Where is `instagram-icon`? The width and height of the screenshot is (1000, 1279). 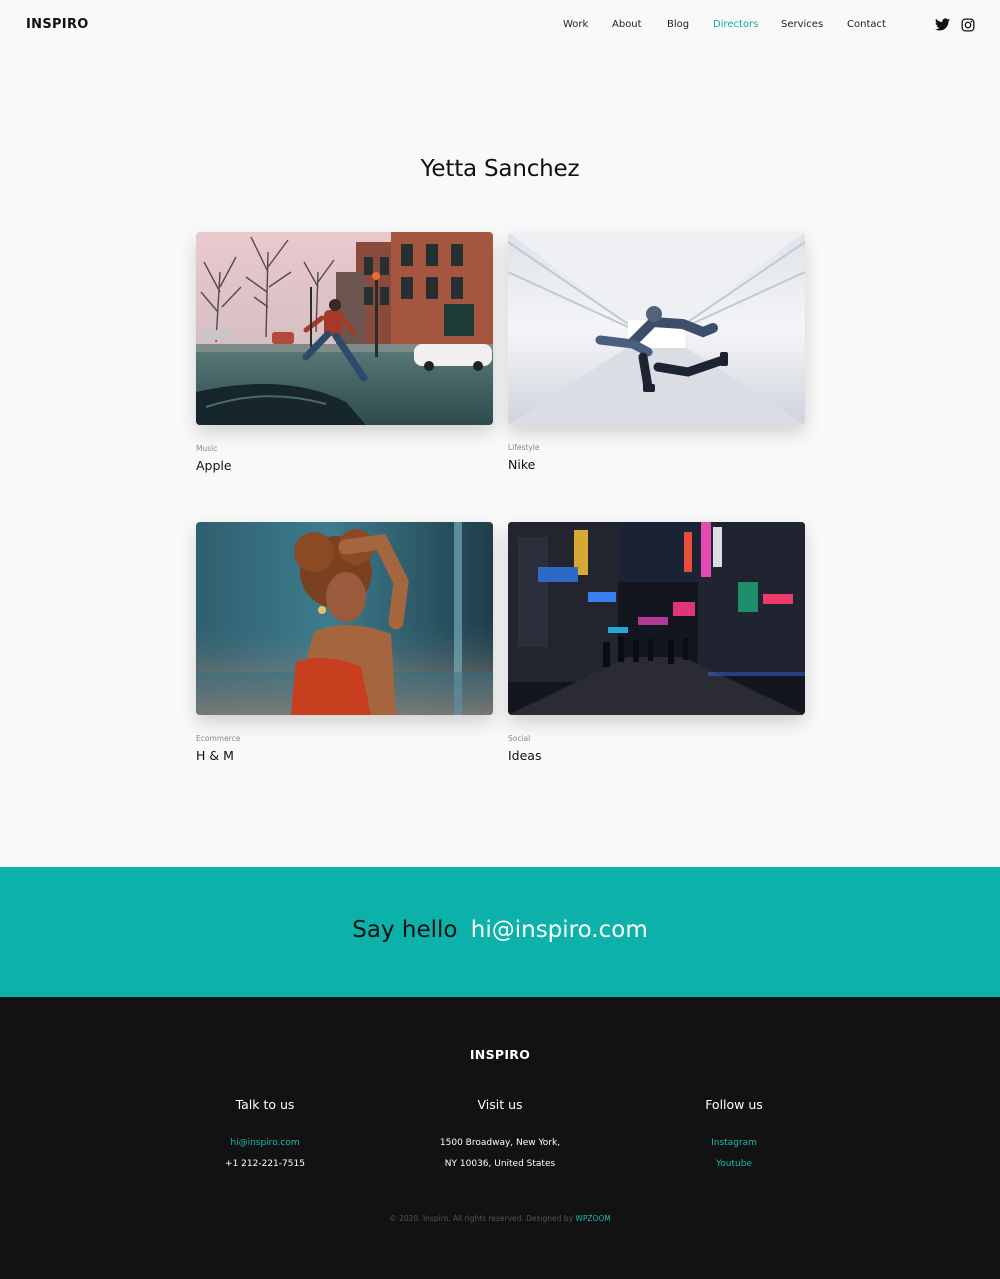
instagram-icon is located at coordinates (968, 25).